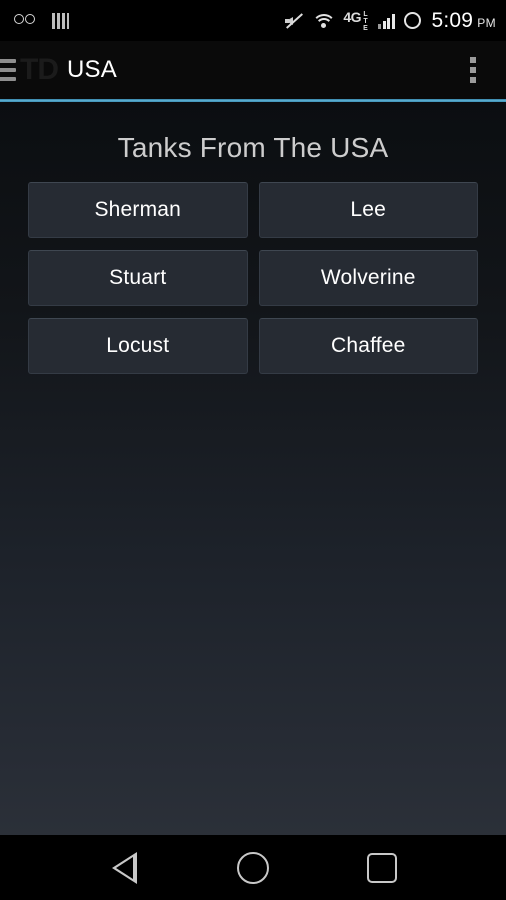  I want to click on triangle-left-icon, so click(124, 867).